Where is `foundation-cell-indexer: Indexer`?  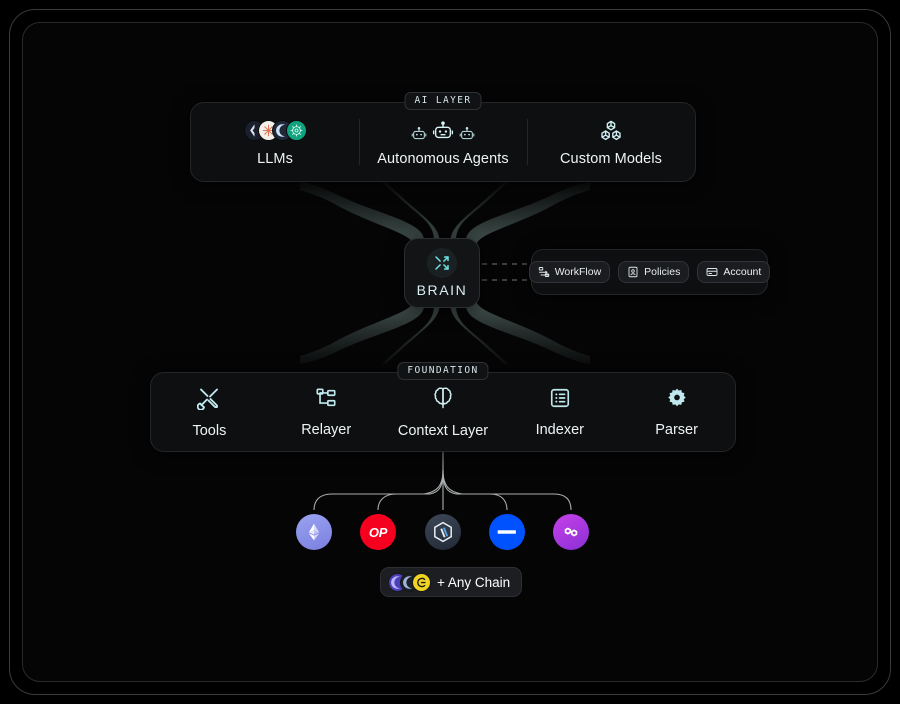 foundation-cell-indexer: Indexer is located at coordinates (559, 412).